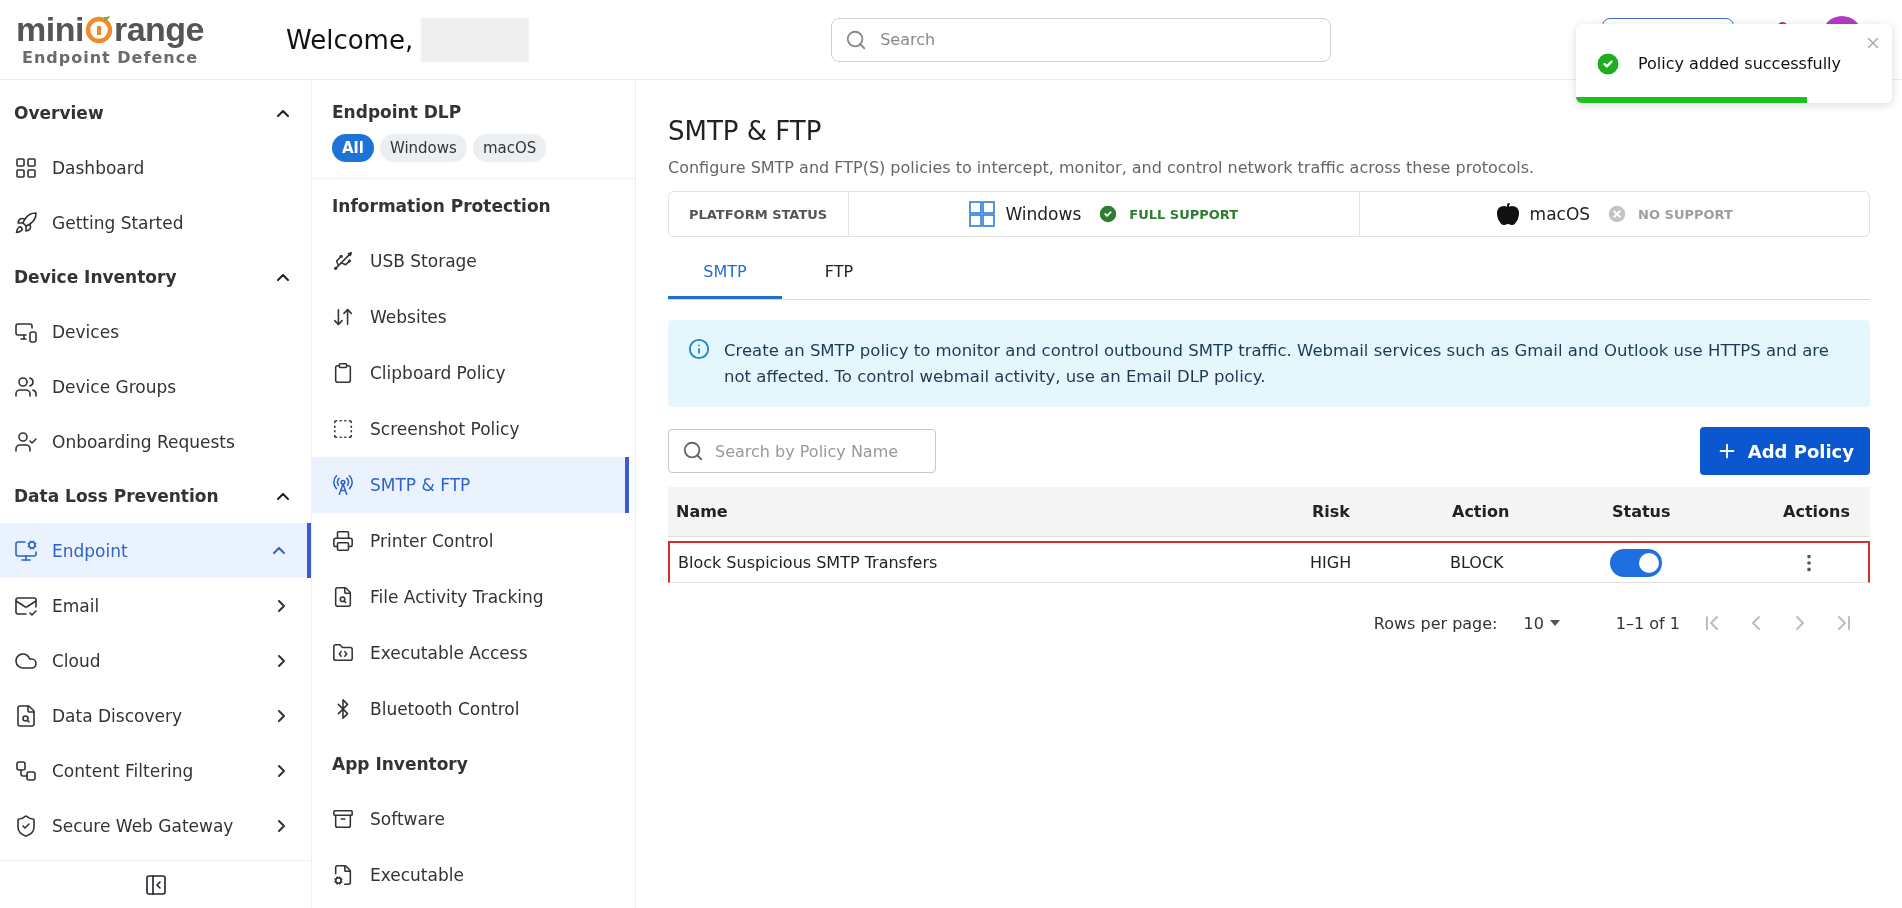 The width and height of the screenshot is (1902, 908). What do you see at coordinates (699, 349) in the screenshot?
I see `info-icon` at bounding box center [699, 349].